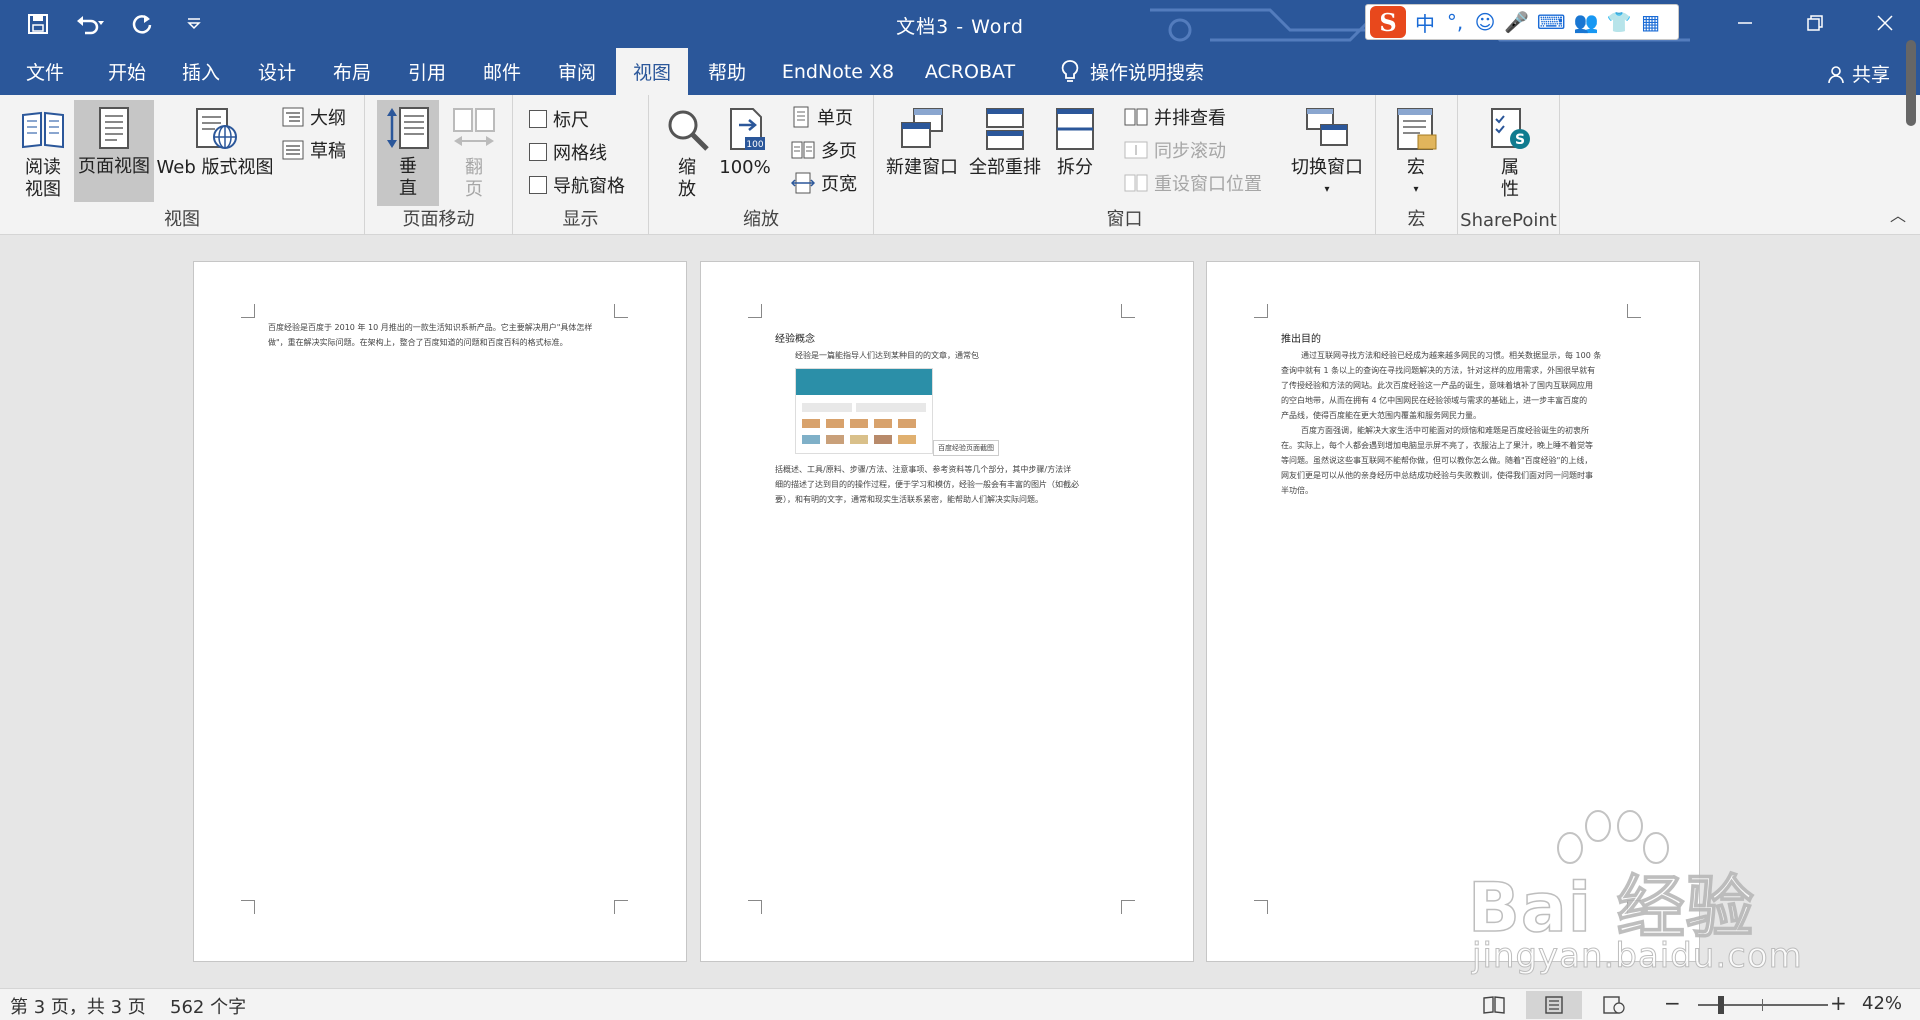 Image resolution: width=1920 pixels, height=1020 pixels. What do you see at coordinates (1870, 75) in the screenshot?
I see `share-label: 共享` at bounding box center [1870, 75].